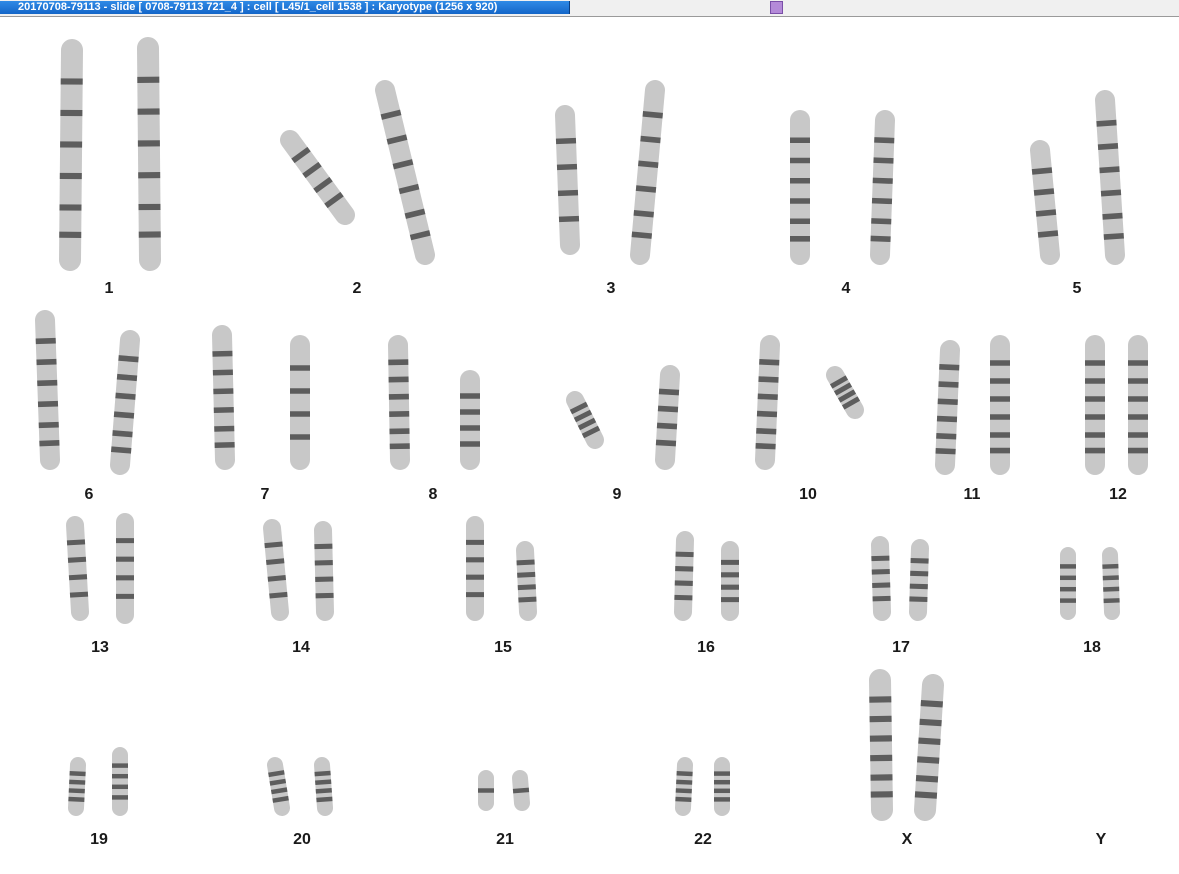 The image size is (1179, 874). Describe the element at coordinates (972, 494) in the screenshot. I see `chromosome-label-11: 11` at that location.